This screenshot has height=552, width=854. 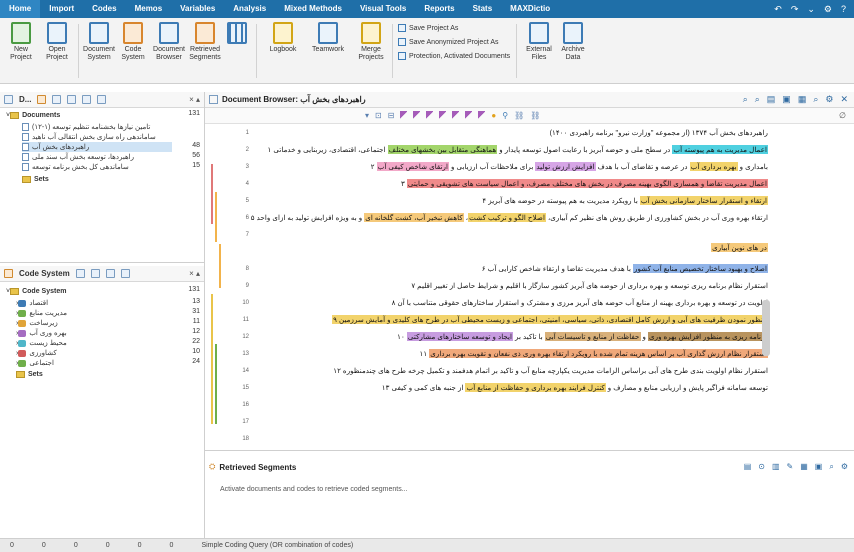 What do you see at coordinates (32, 303) in the screenshot?
I see `code-item: › اقتصاد` at bounding box center [32, 303].